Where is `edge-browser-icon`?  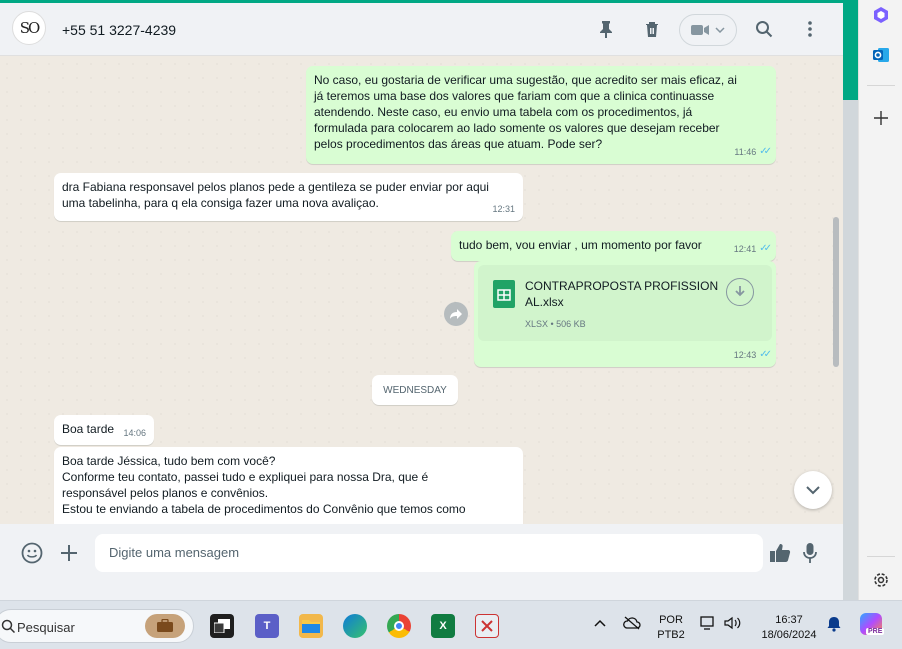 edge-browser-icon is located at coordinates (355, 626).